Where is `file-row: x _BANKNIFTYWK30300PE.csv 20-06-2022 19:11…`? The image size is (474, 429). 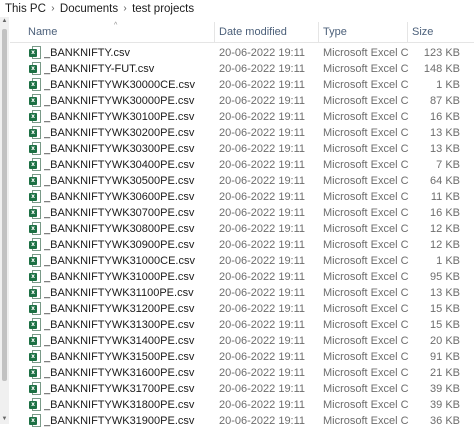
file-row: x _BANKNIFTYWK30300PE.csv 20-06-2022 19:11… is located at coordinates (242, 149).